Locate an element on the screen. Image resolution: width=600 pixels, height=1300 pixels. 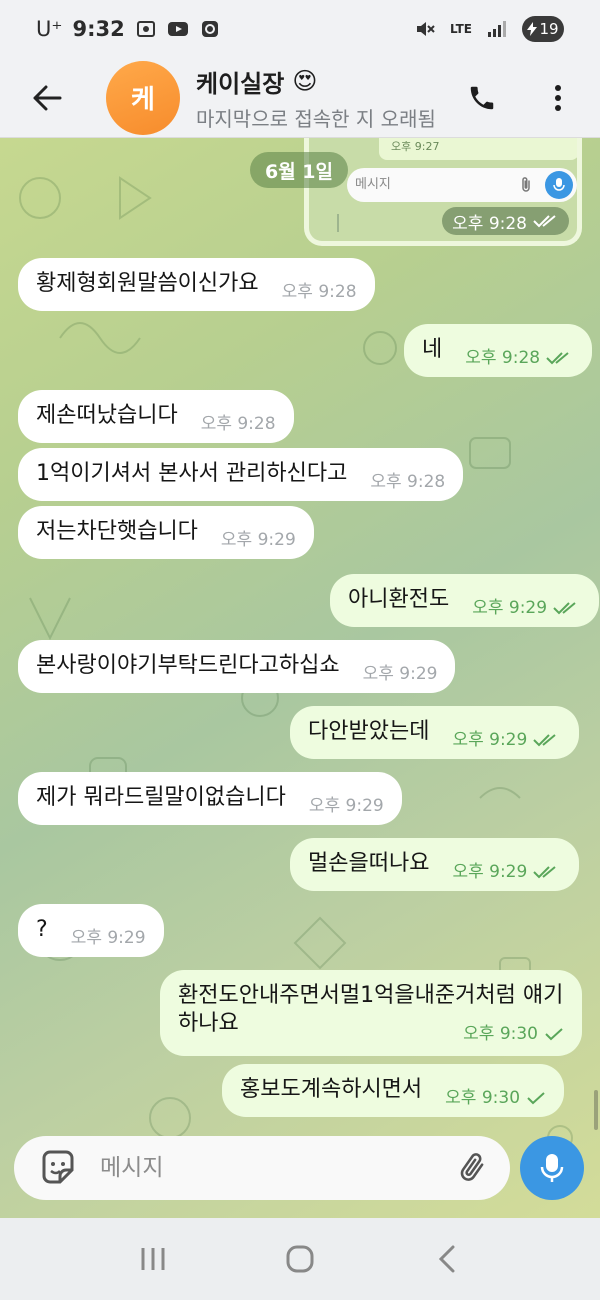
date-label: 6월 1일 is located at coordinates (298, 171).